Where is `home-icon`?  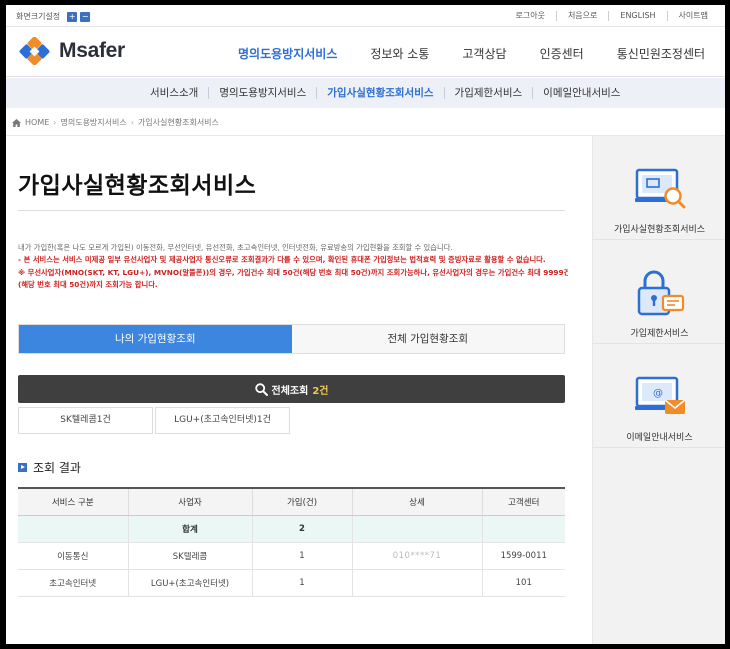
home-icon is located at coordinates (16, 122).